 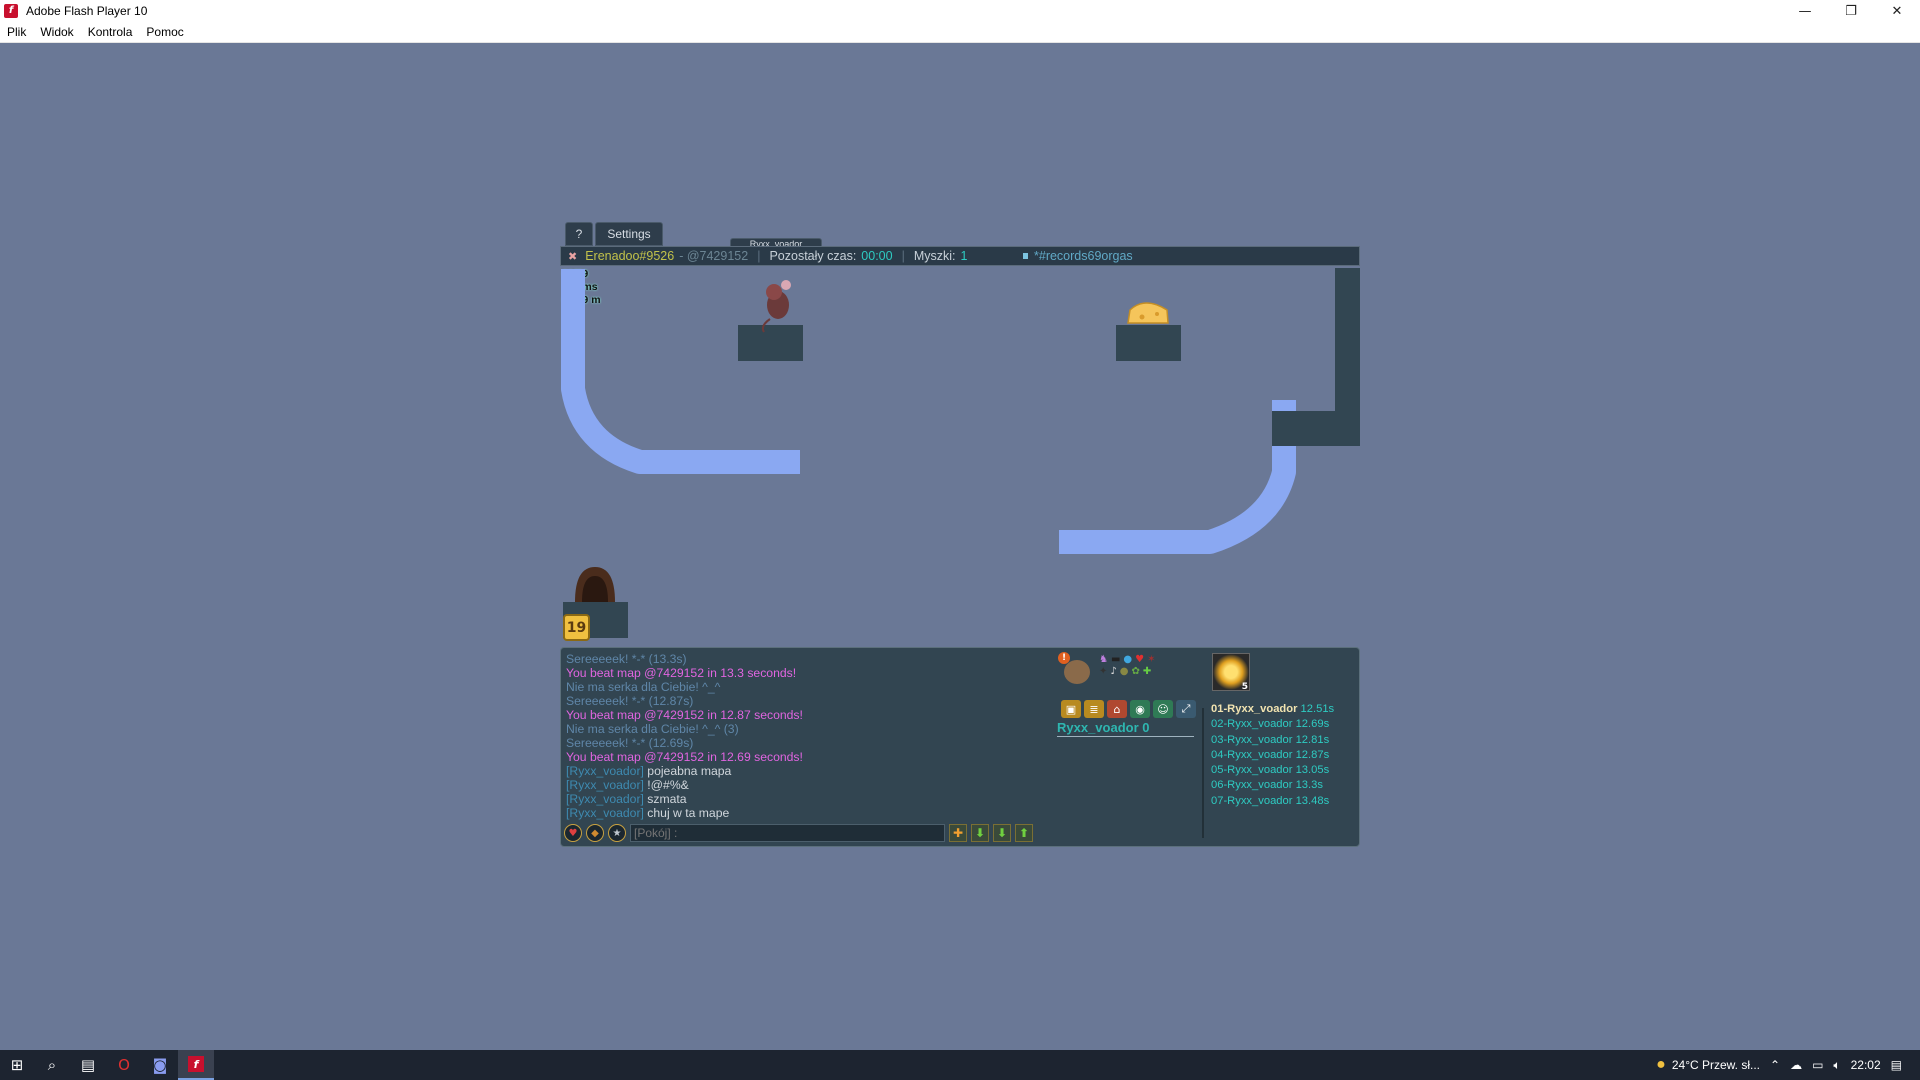 I want to click on chat-line: Sereeeeek! *-* (12.87s), so click(x=630, y=701).